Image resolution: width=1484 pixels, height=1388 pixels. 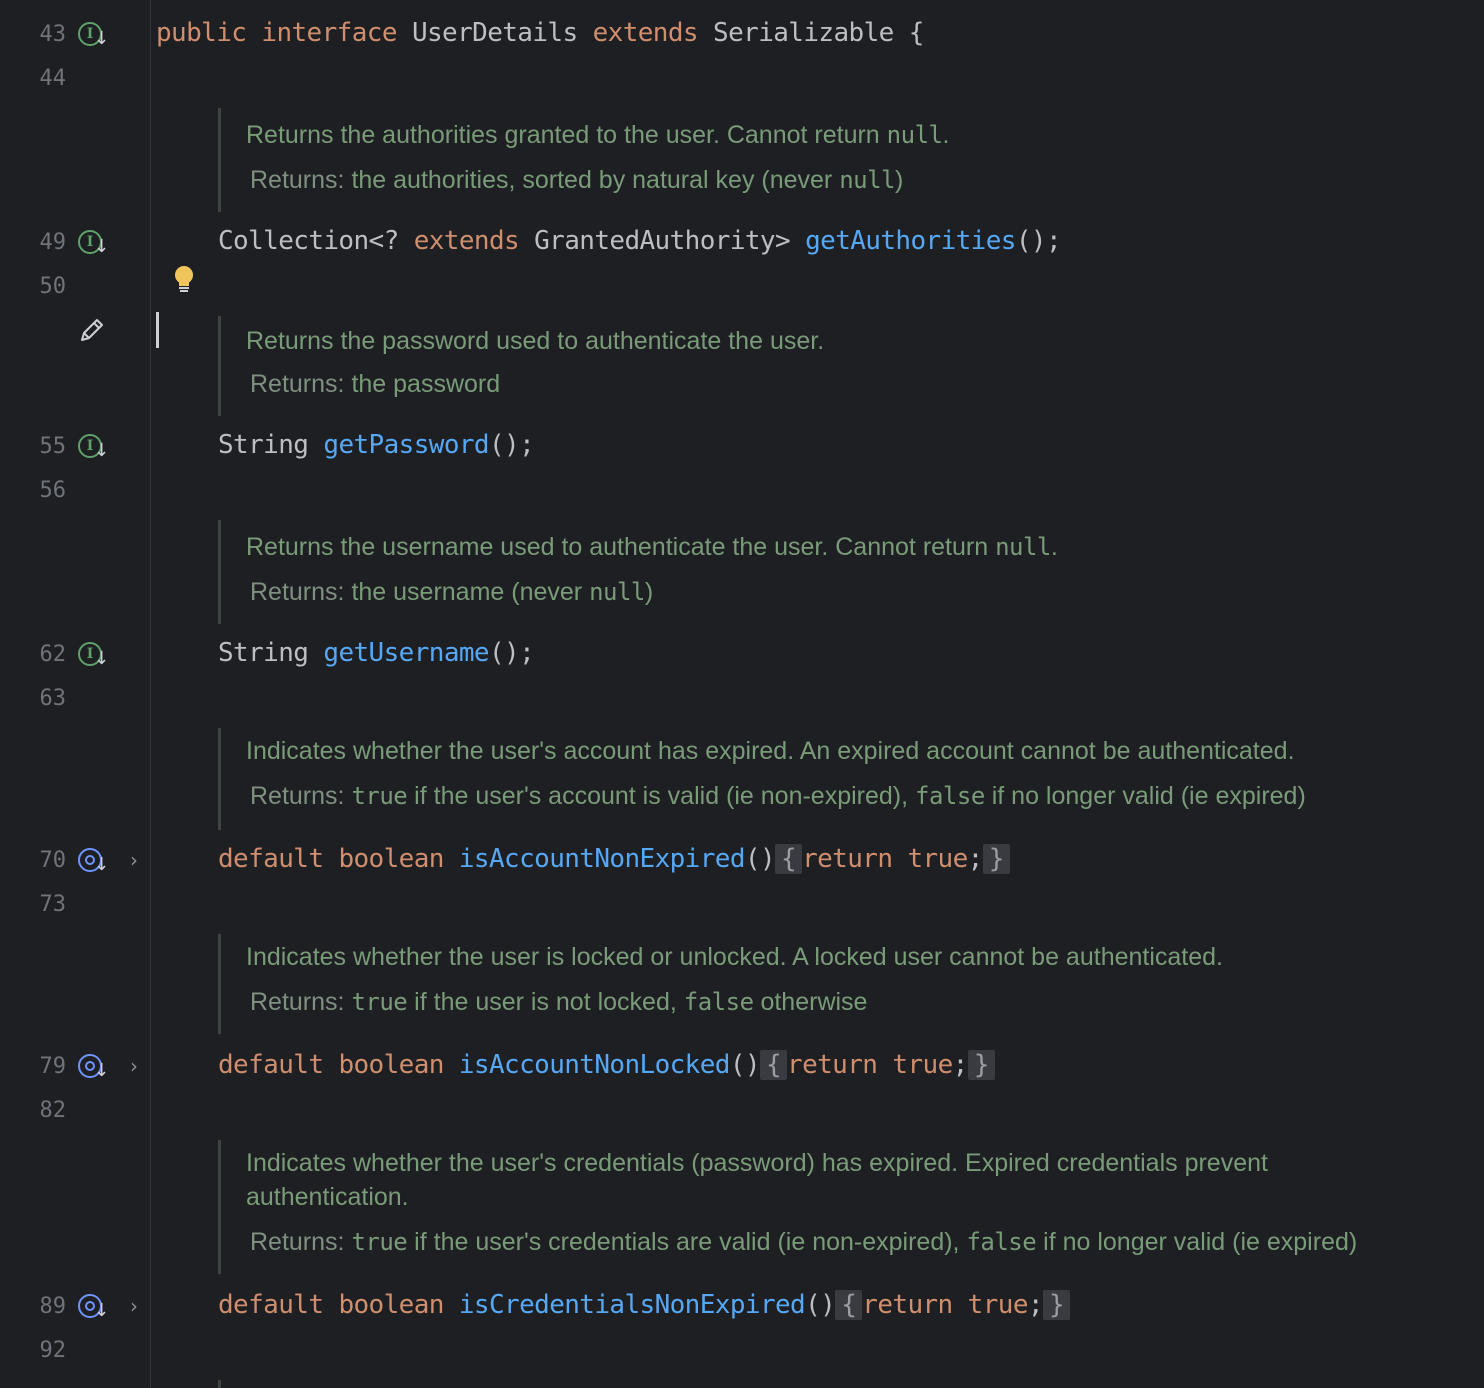 What do you see at coordinates (184, 280) in the screenshot?
I see `lightbulb-icon` at bounding box center [184, 280].